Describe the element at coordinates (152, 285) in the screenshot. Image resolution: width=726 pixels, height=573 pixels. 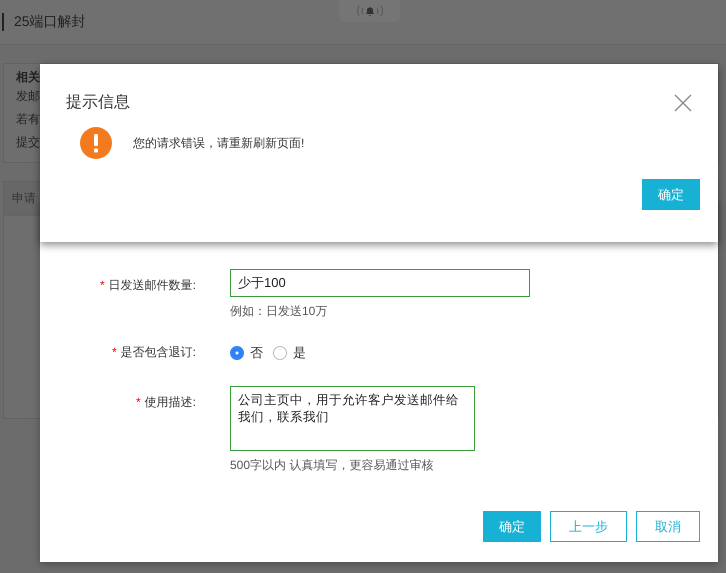
I see `field-label: 日发送邮件数量:` at that location.